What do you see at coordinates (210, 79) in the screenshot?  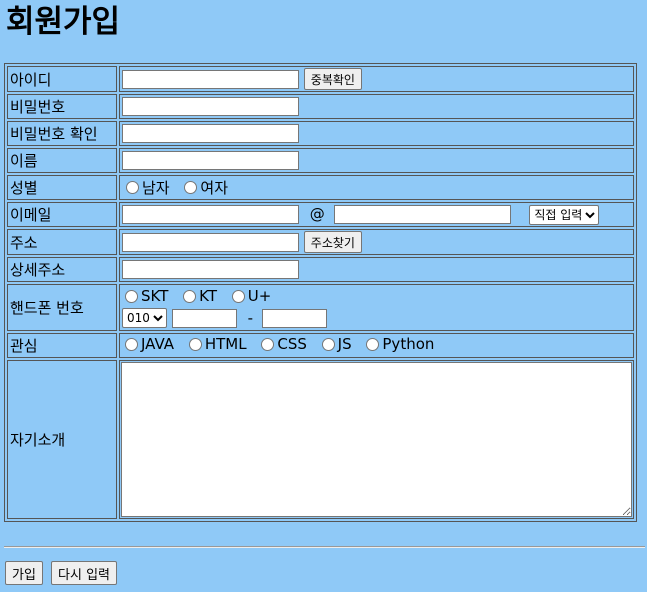 I see `id-input` at bounding box center [210, 79].